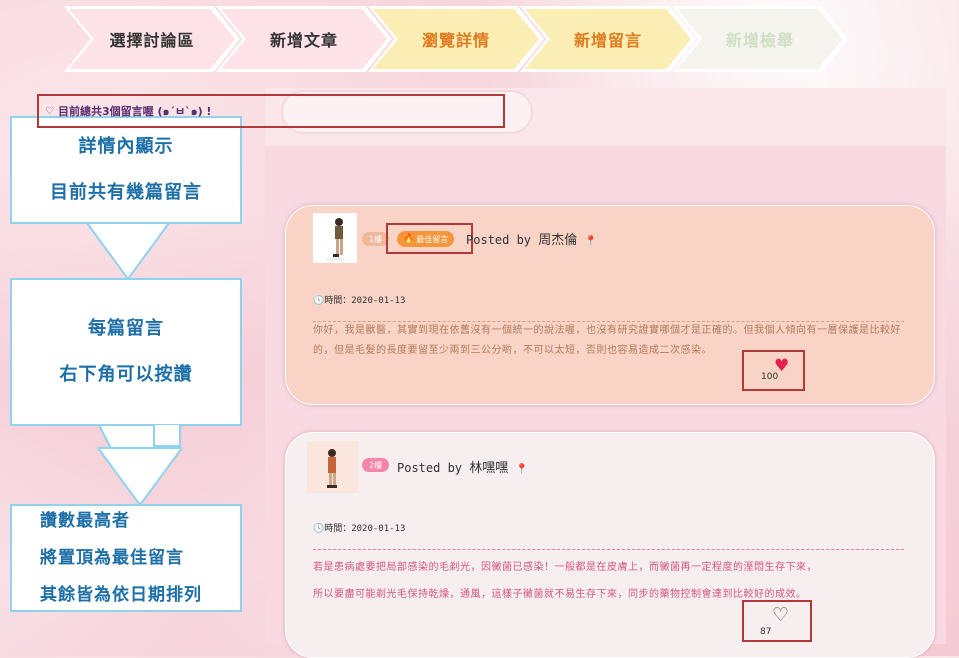 Image resolution: width=959 pixels, height=658 pixels. Describe the element at coordinates (126, 170) in the screenshot. I see `callout-comment-count: 詳情內顯示 目前共有幾篇留言` at that location.